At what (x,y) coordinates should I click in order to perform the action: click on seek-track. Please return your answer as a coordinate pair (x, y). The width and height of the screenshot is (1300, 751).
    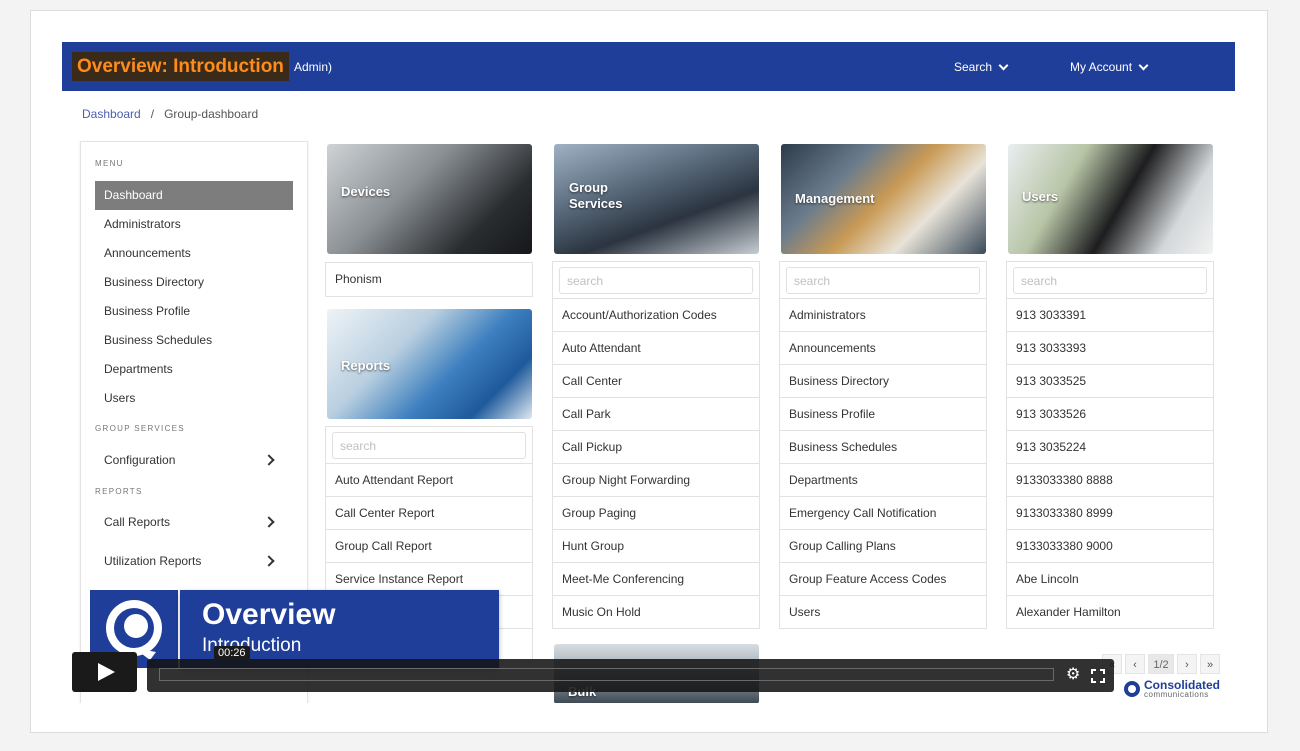
    Looking at the image, I should click on (606, 674).